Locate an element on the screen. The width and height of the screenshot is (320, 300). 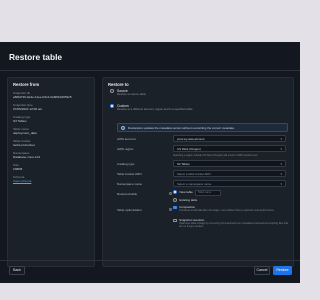
restore-button: Restore is located at coordinates (282, 270).